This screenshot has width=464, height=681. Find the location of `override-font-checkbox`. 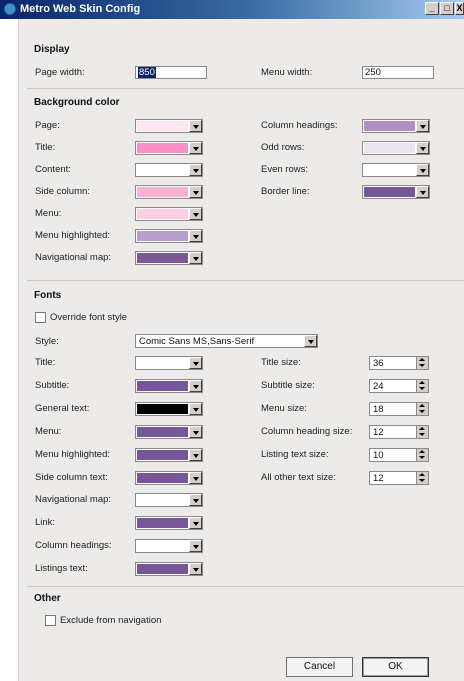

override-font-checkbox is located at coordinates (40, 317).